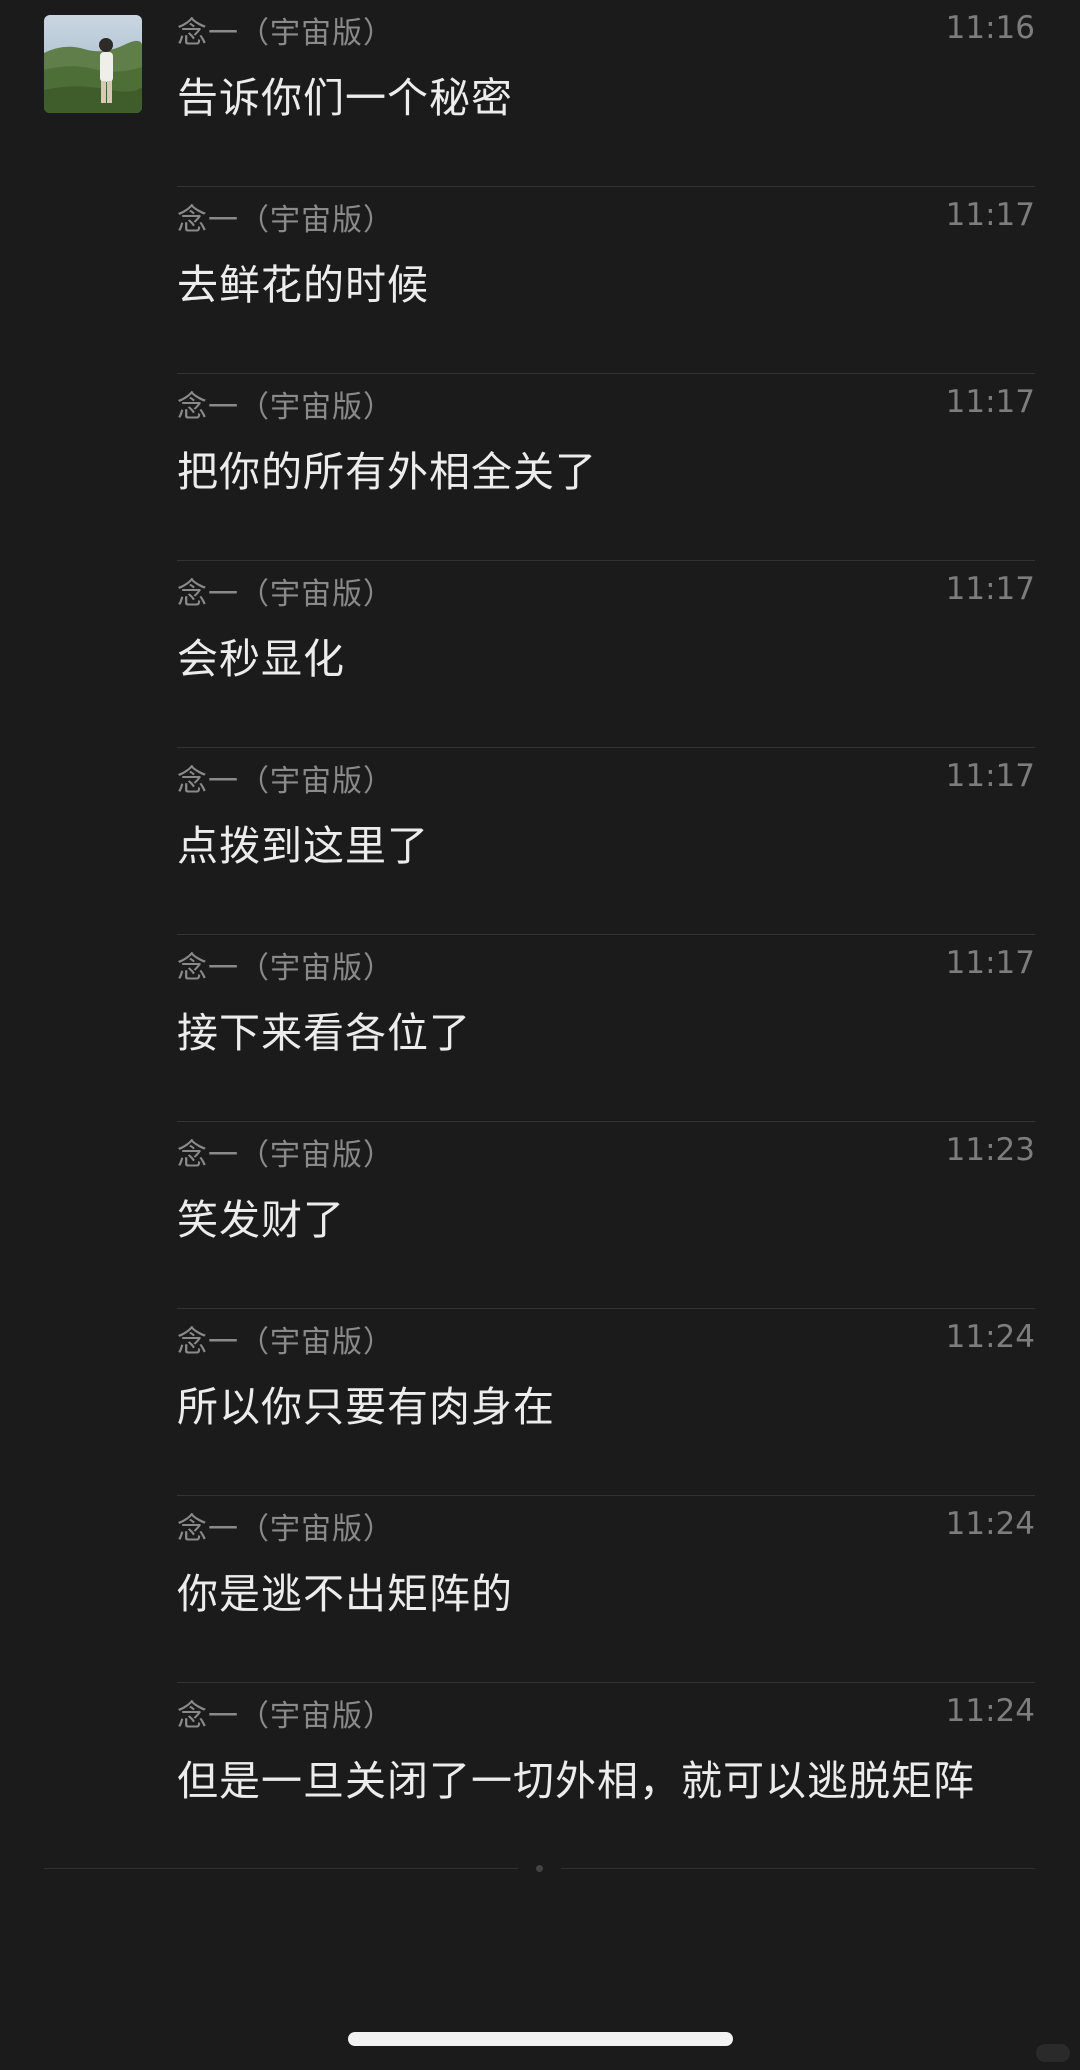 The height and width of the screenshot is (2070, 1080). I want to click on message-text: 去鲜花的时候, so click(303, 285).